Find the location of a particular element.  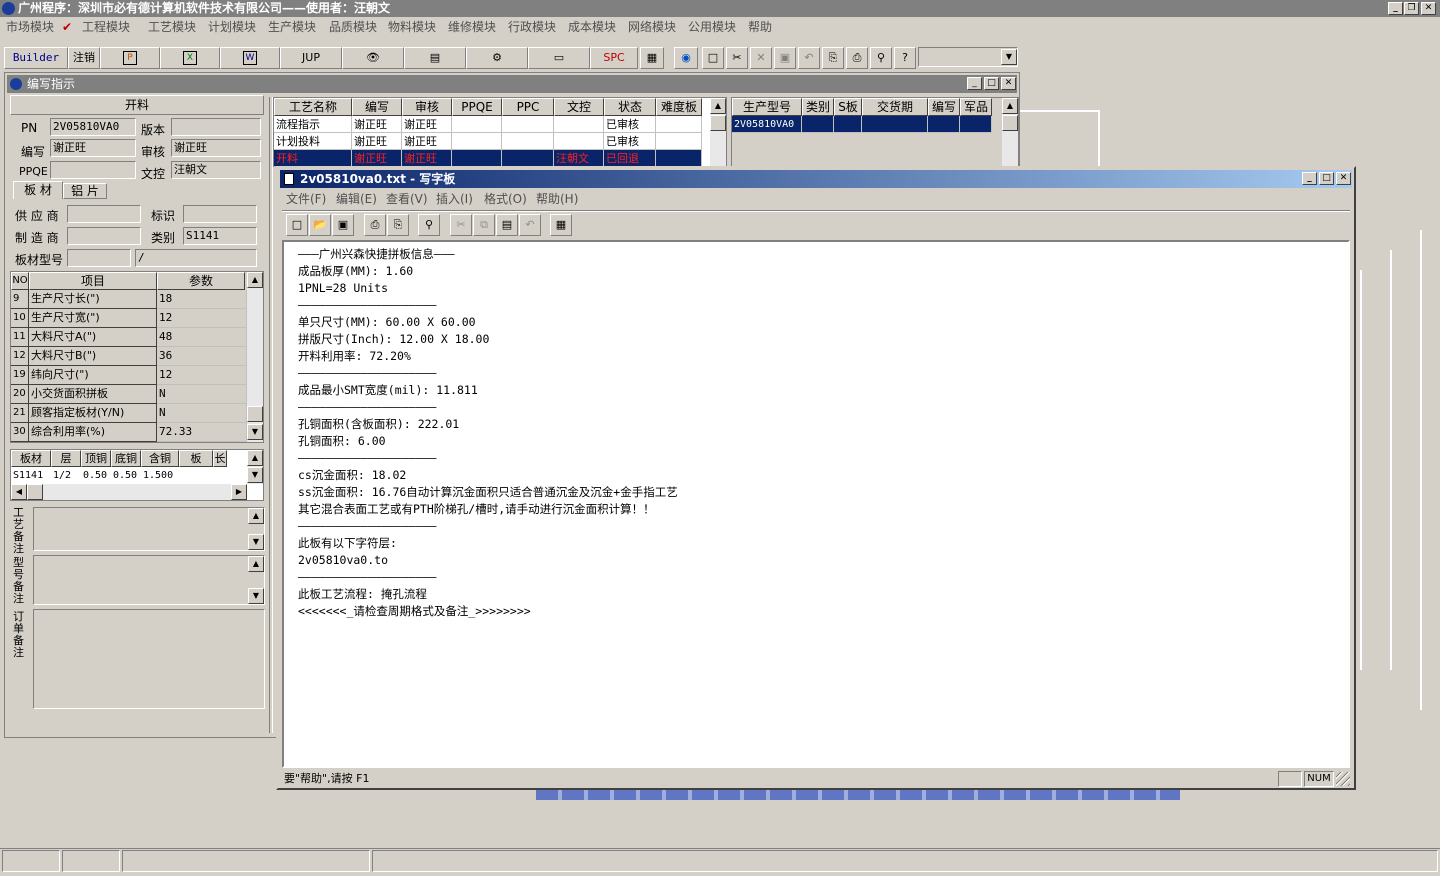

print-icon: ⎙ is located at coordinates (375, 225).